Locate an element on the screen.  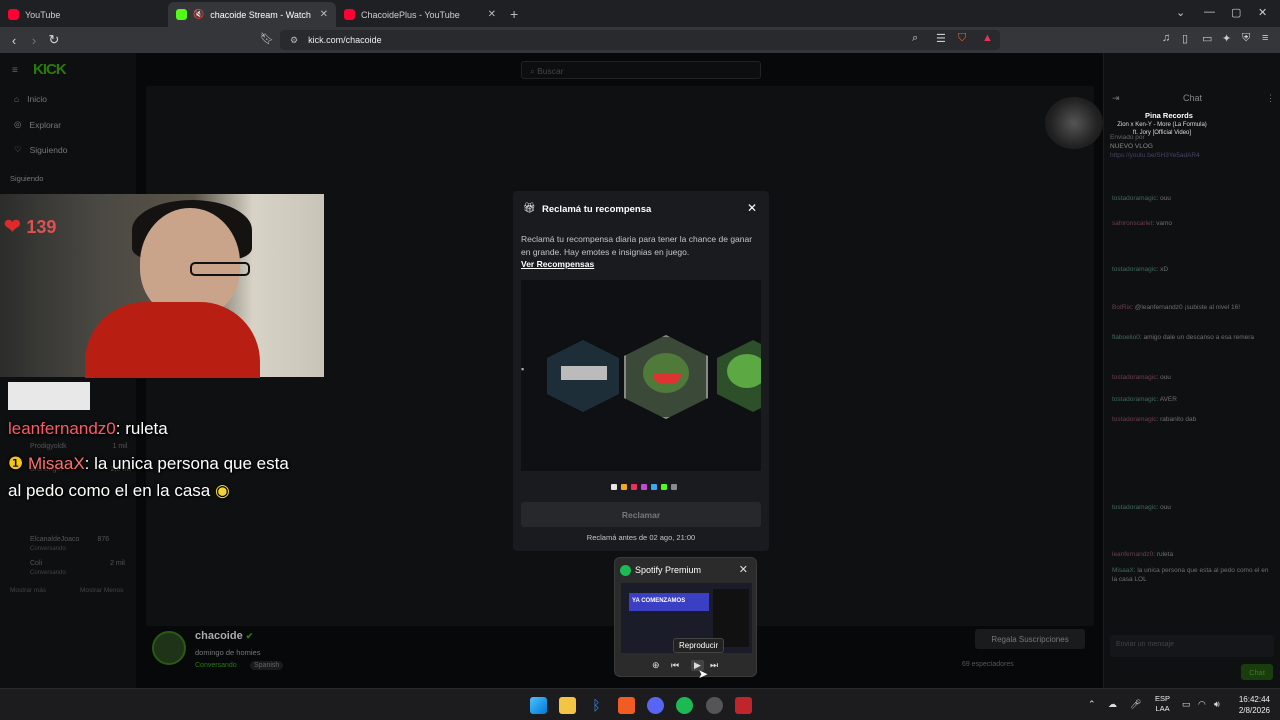
display-icon: ▭ is located at coordinates (1186, 704).